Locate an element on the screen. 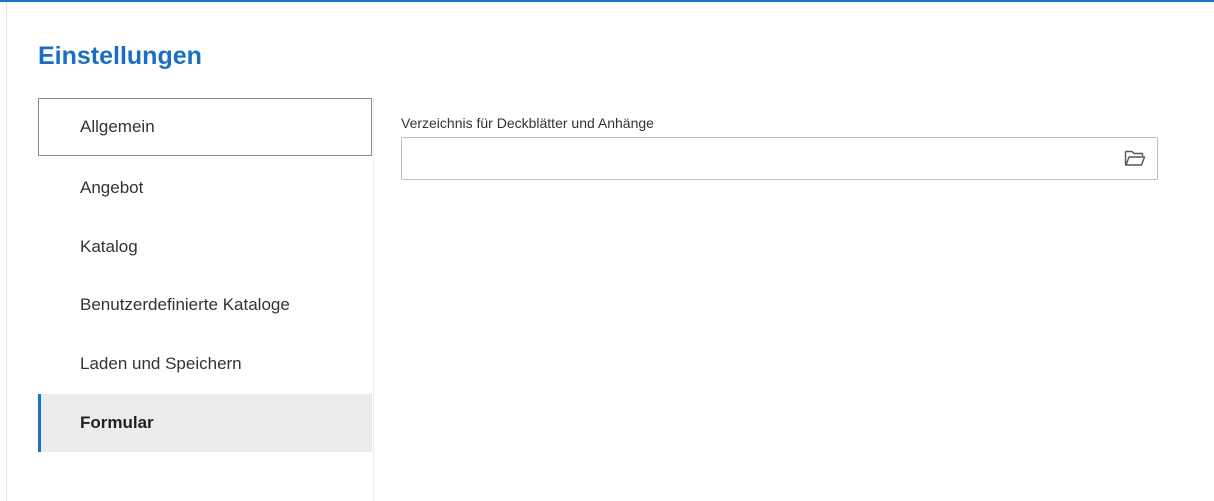 Image resolution: width=1214 pixels, height=501 pixels. page-title: Einstellungen is located at coordinates (120, 56).